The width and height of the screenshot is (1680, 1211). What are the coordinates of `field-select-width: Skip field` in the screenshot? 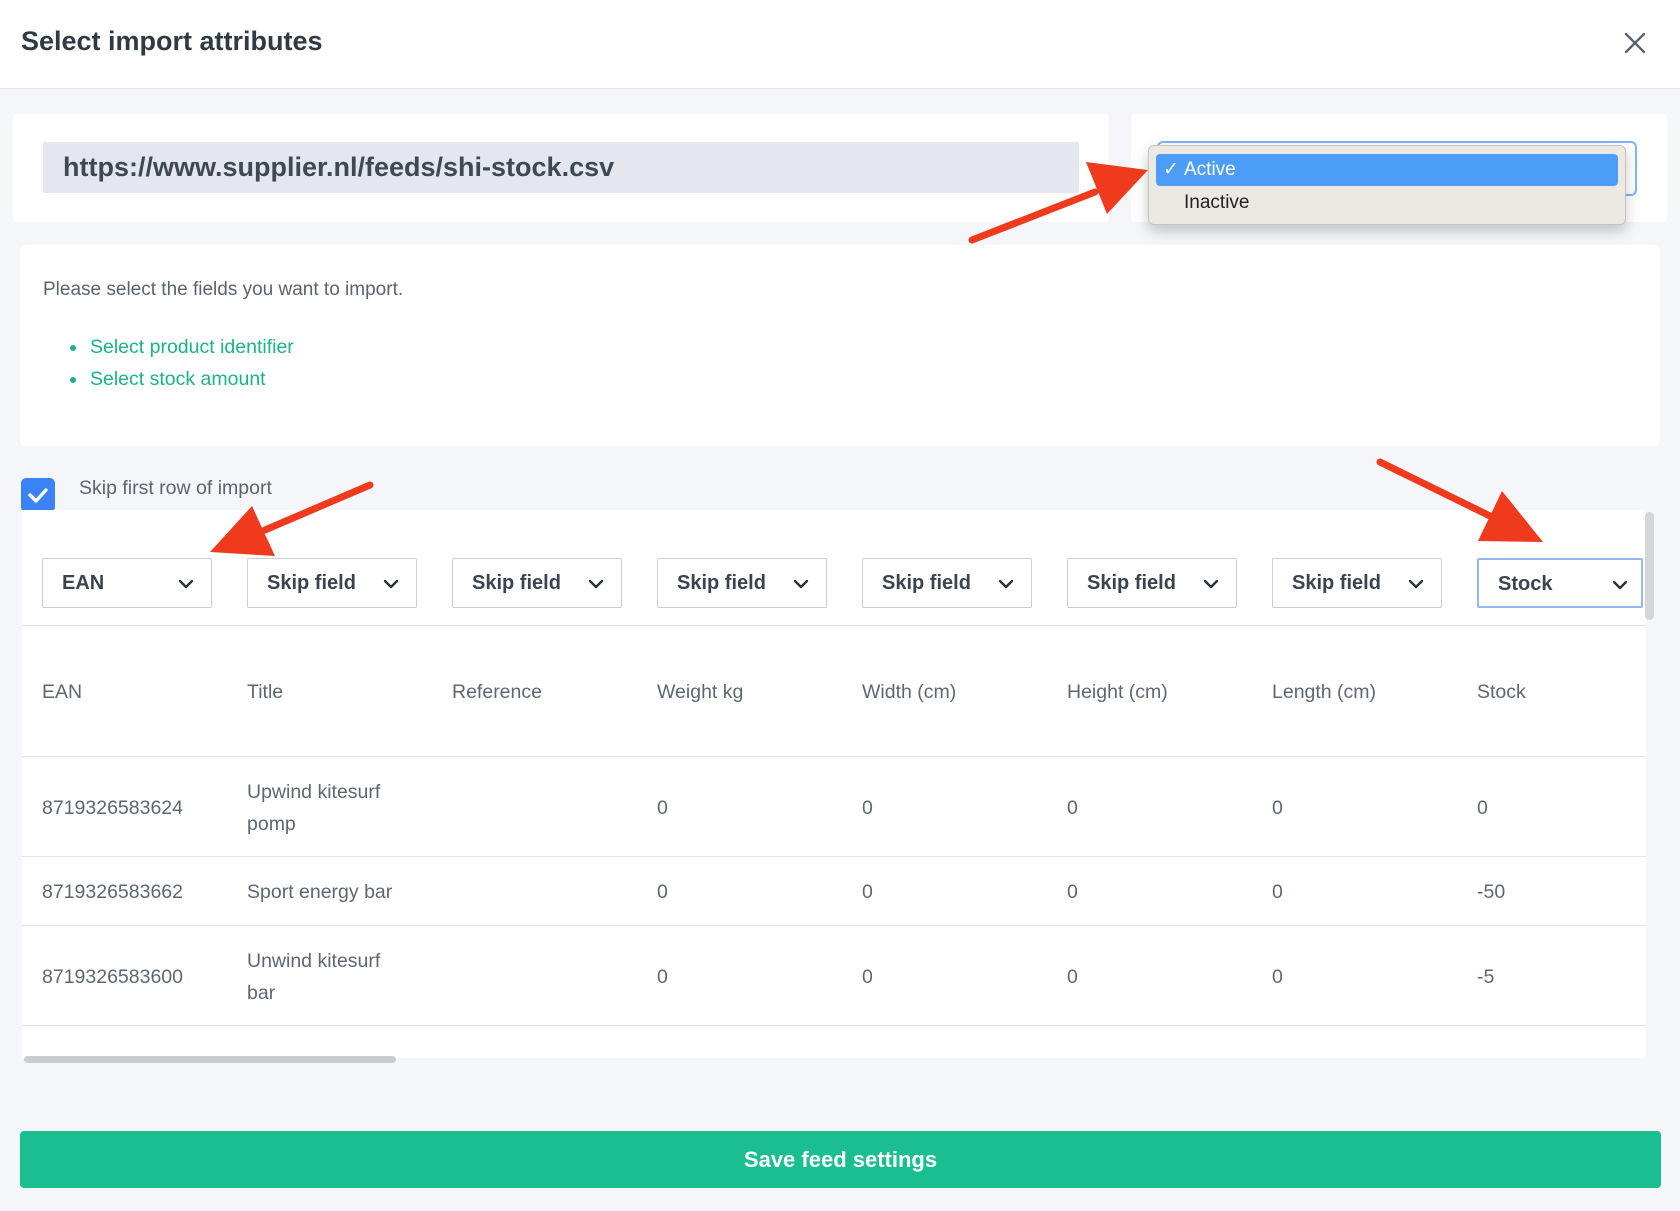 It's located at (947, 583).